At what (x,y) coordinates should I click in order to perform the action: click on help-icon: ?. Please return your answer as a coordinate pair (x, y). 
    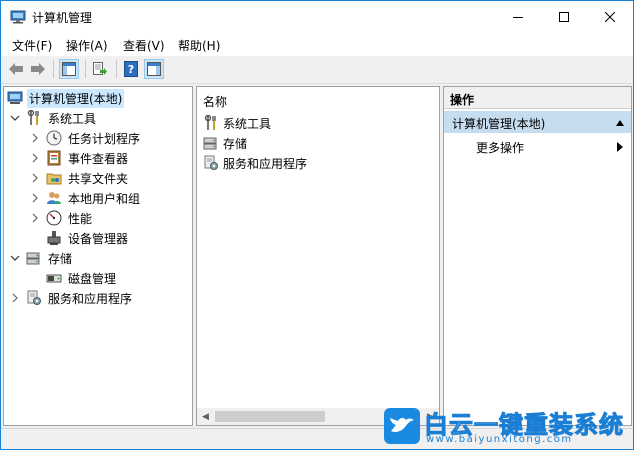
    Looking at the image, I should click on (131, 69).